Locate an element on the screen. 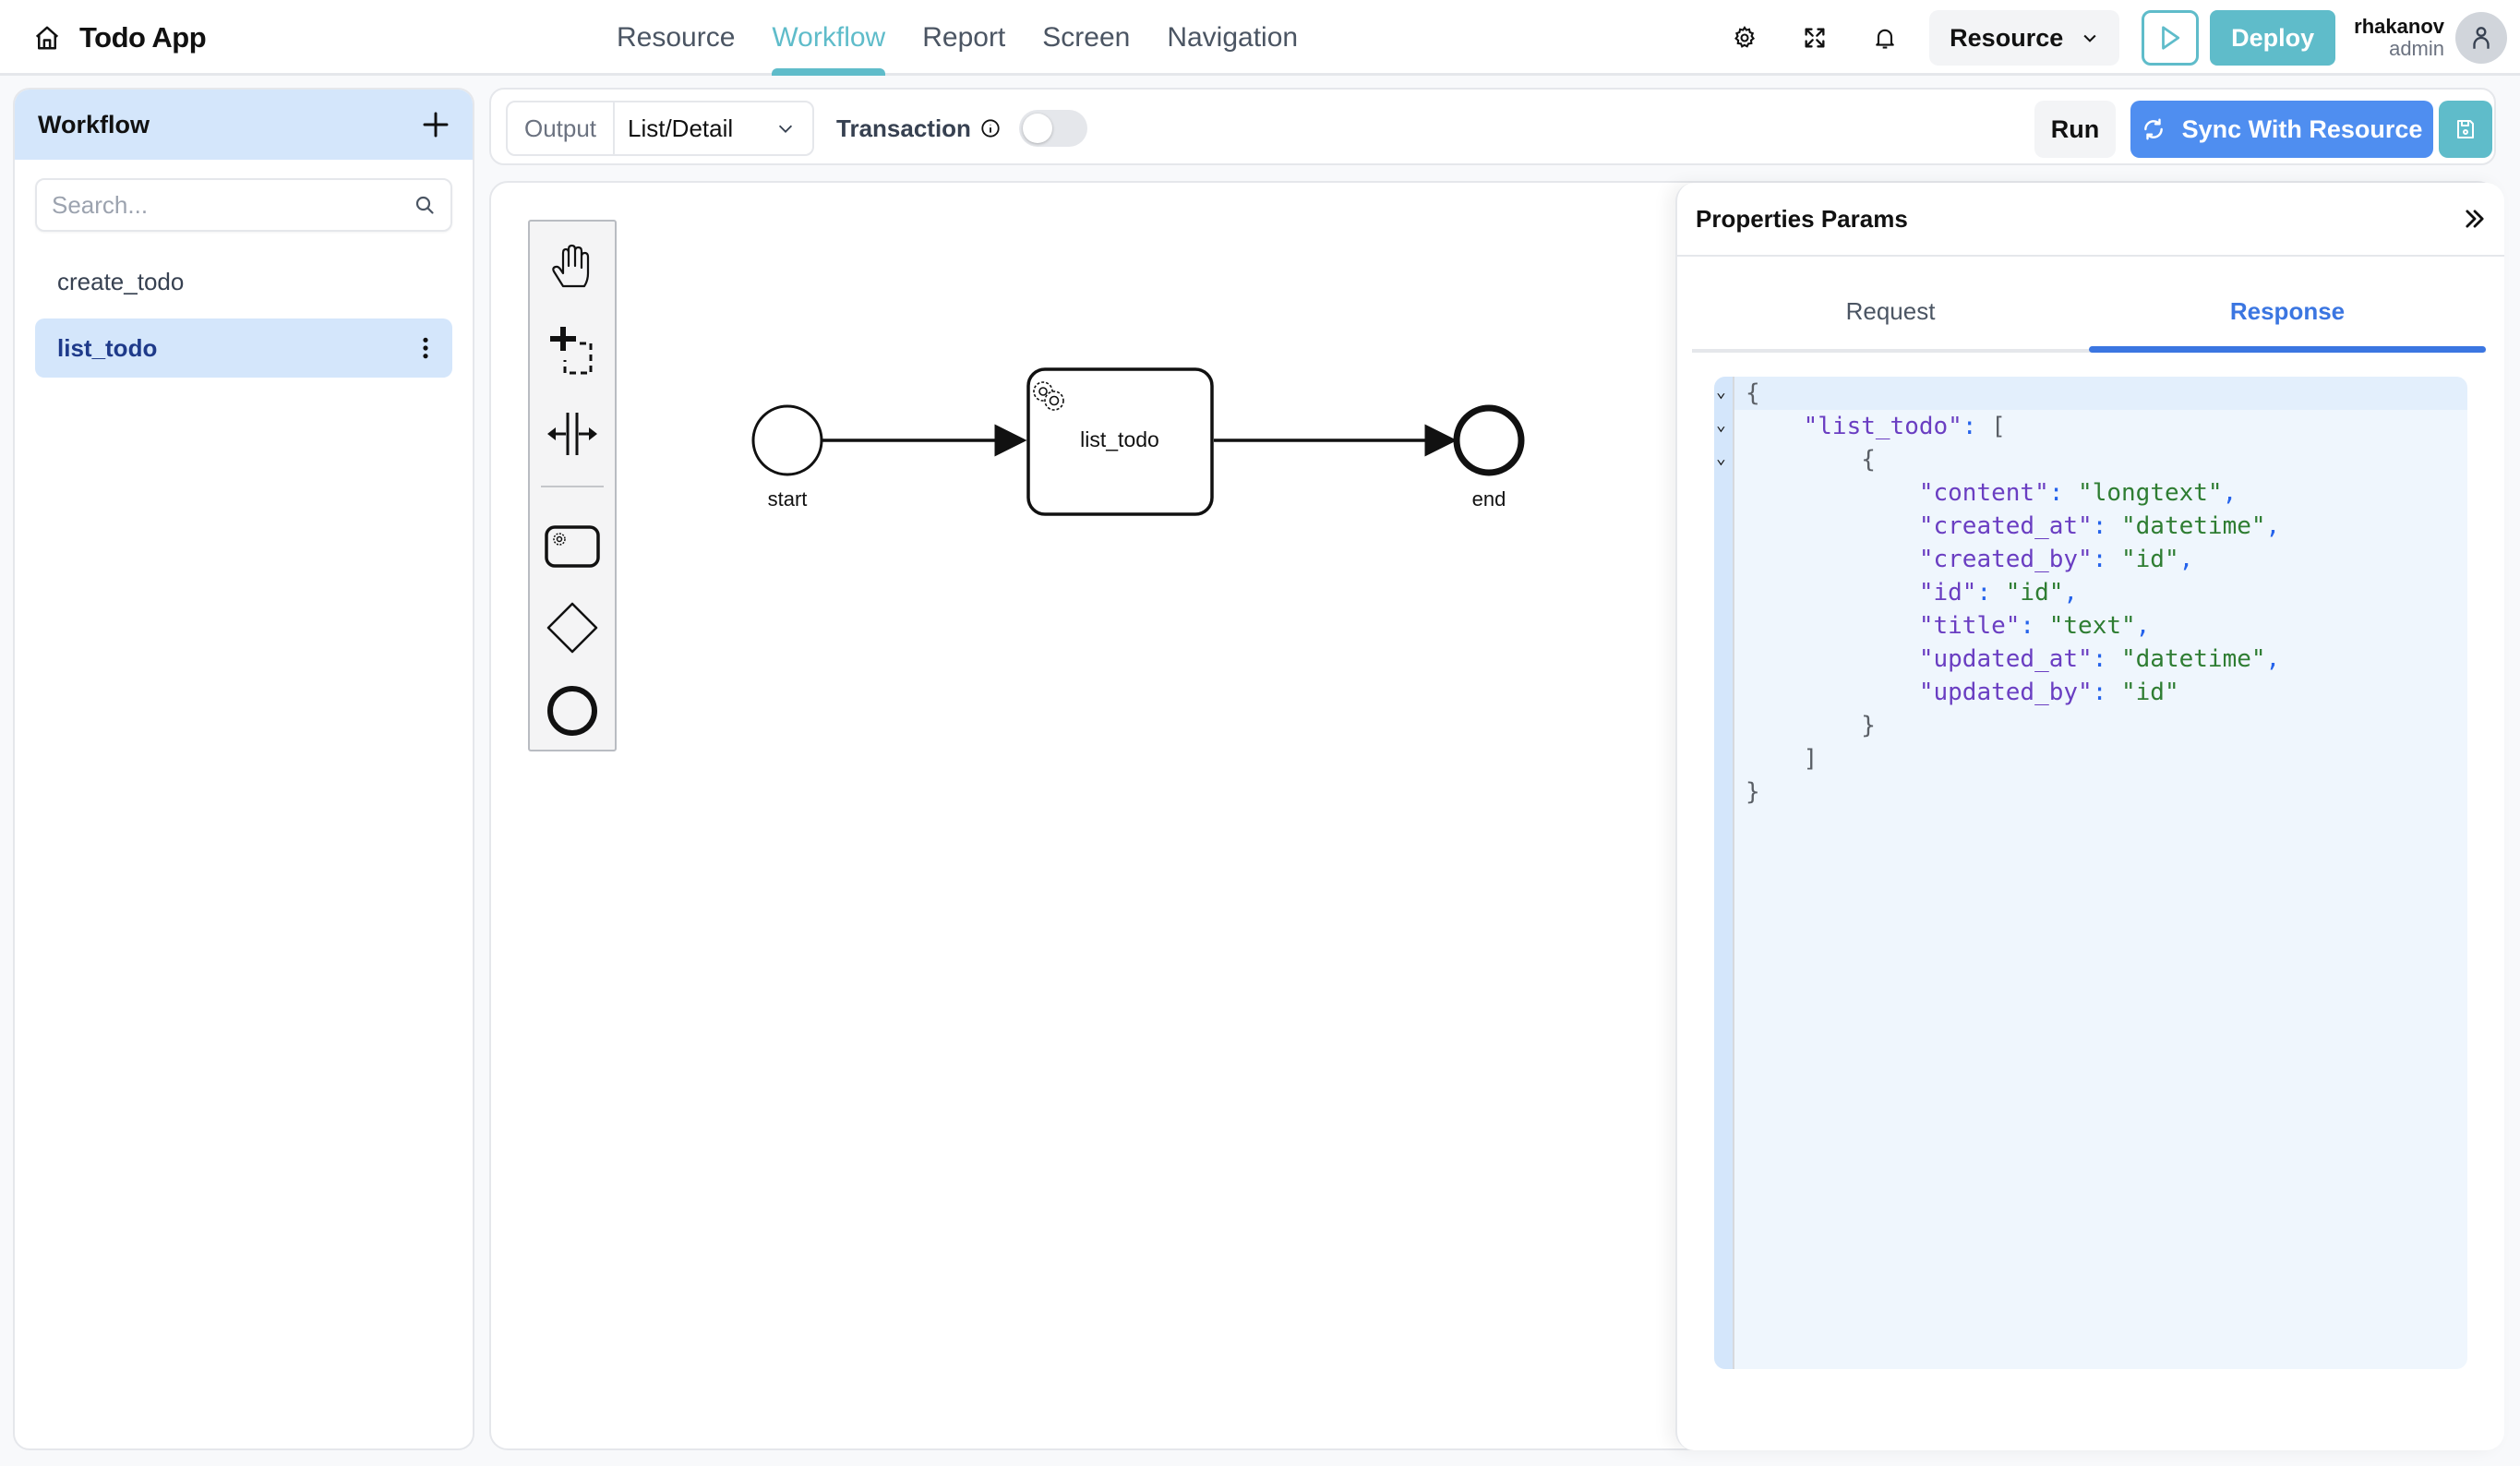 Image resolution: width=2520 pixels, height=1466 pixels. code-line: "created_at": "datetime", is located at coordinates (2099, 526).